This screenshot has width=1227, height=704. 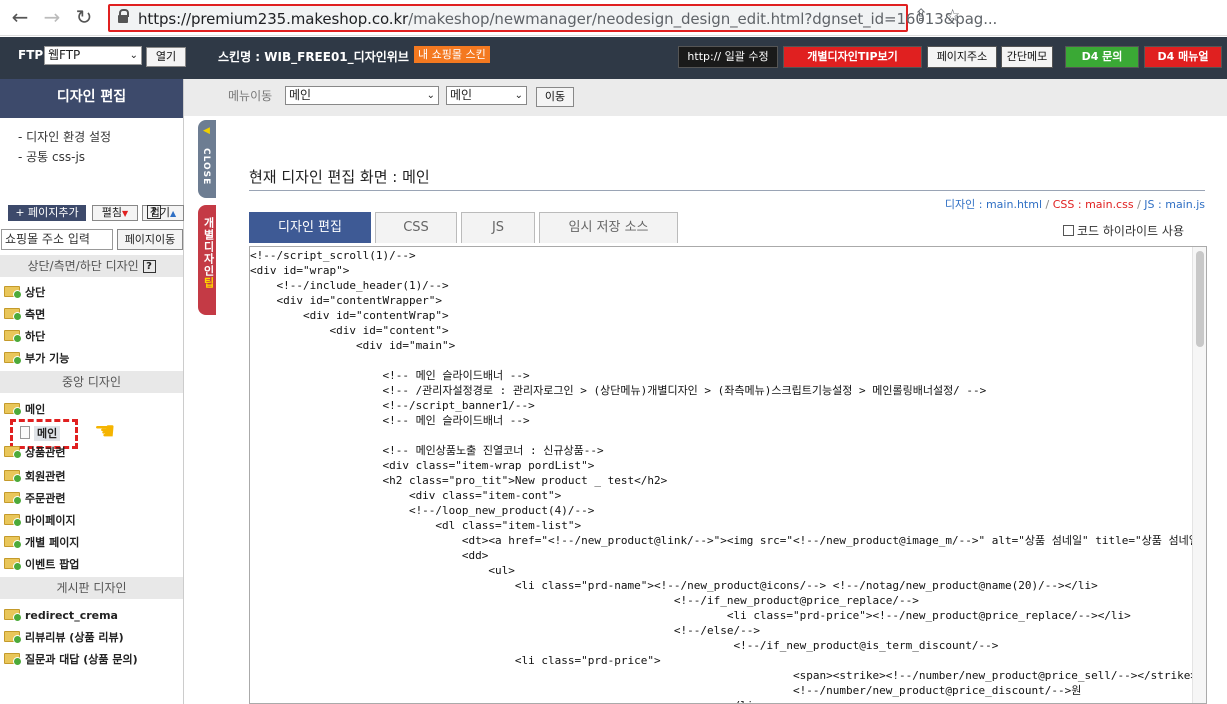 I want to click on ftp-label: FTP, so click(x=31, y=55).